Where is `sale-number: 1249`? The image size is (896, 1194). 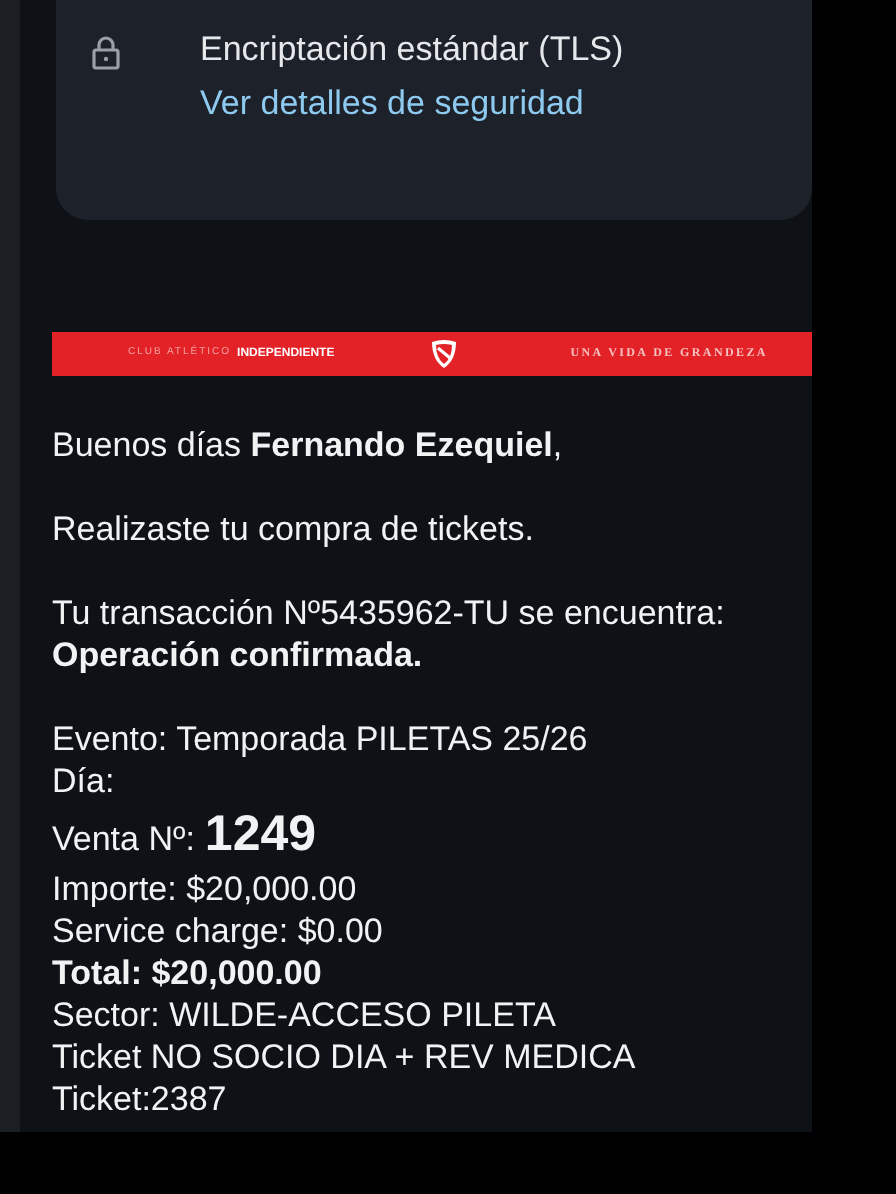
sale-number: 1249 is located at coordinates (260, 834).